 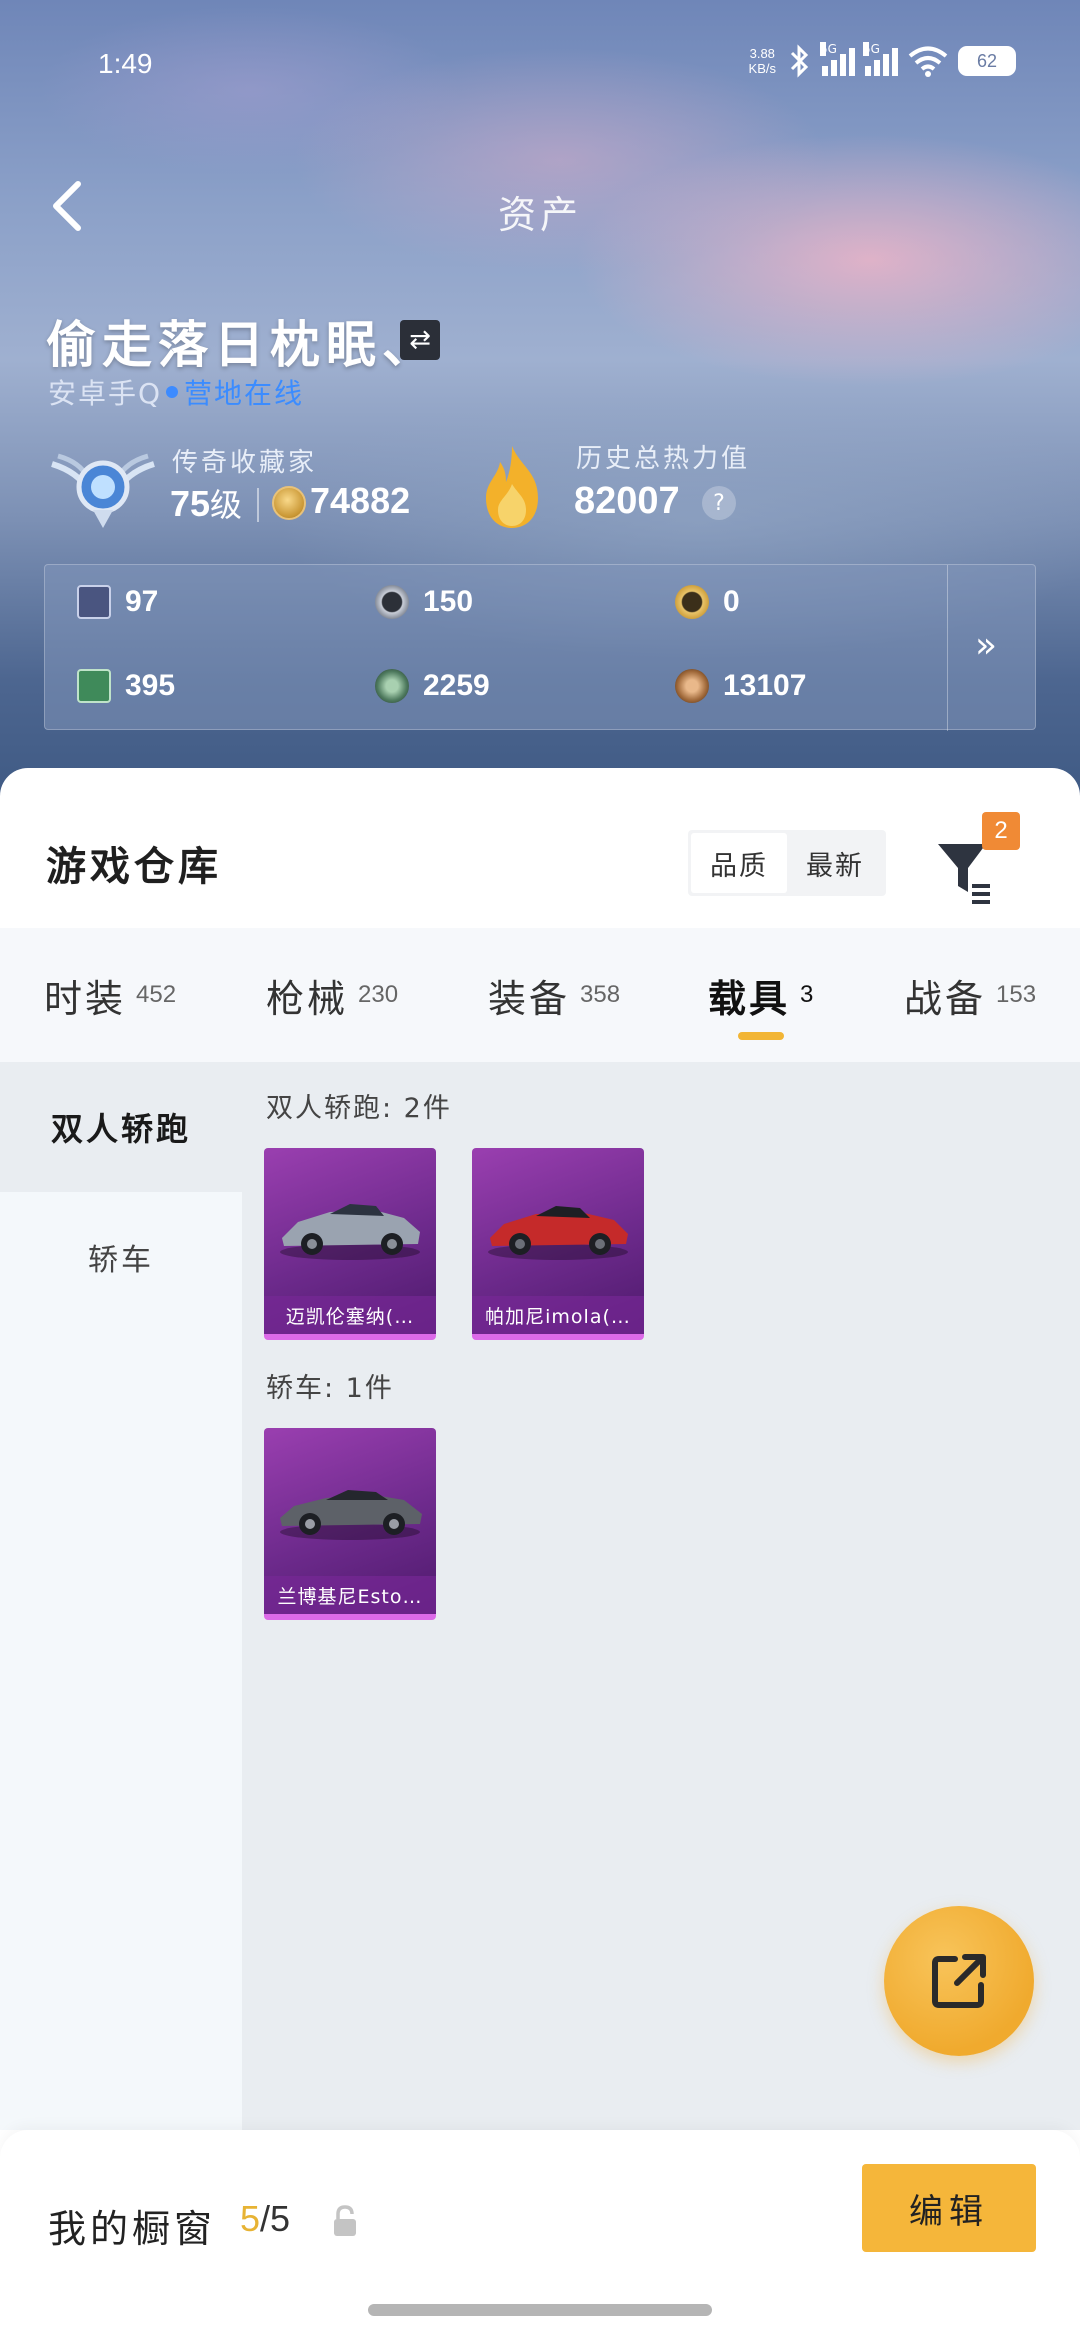 What do you see at coordinates (132, 2229) in the screenshot?
I see `showcase-label: 我的橱窗` at bounding box center [132, 2229].